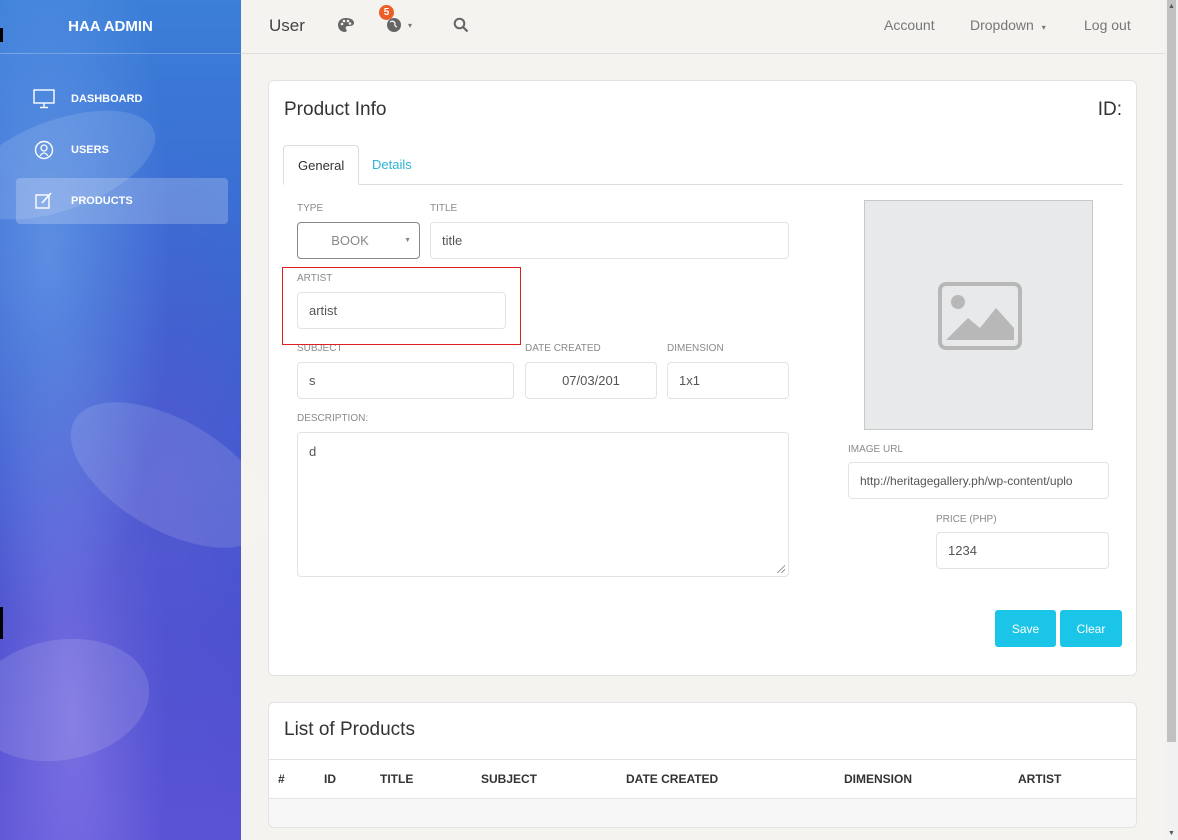 This screenshot has height=840, width=1178. I want to click on image-preview, so click(978, 315).